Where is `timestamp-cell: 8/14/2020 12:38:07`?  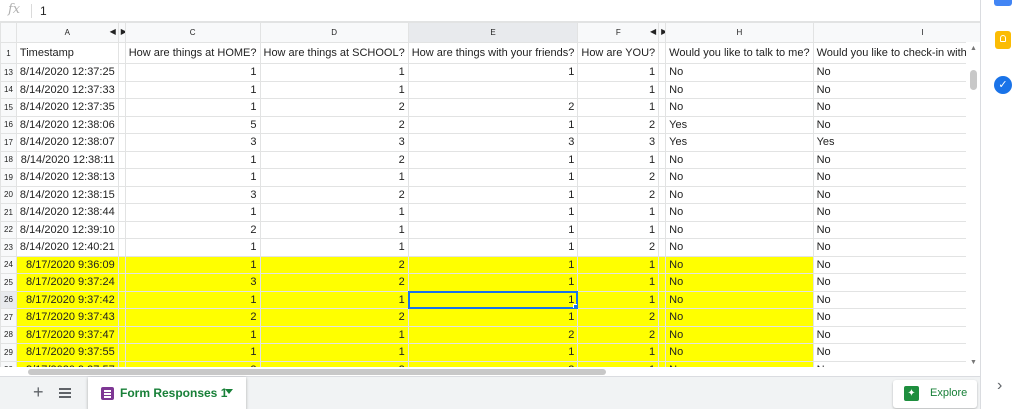 timestamp-cell: 8/14/2020 12:38:07 is located at coordinates (67, 142).